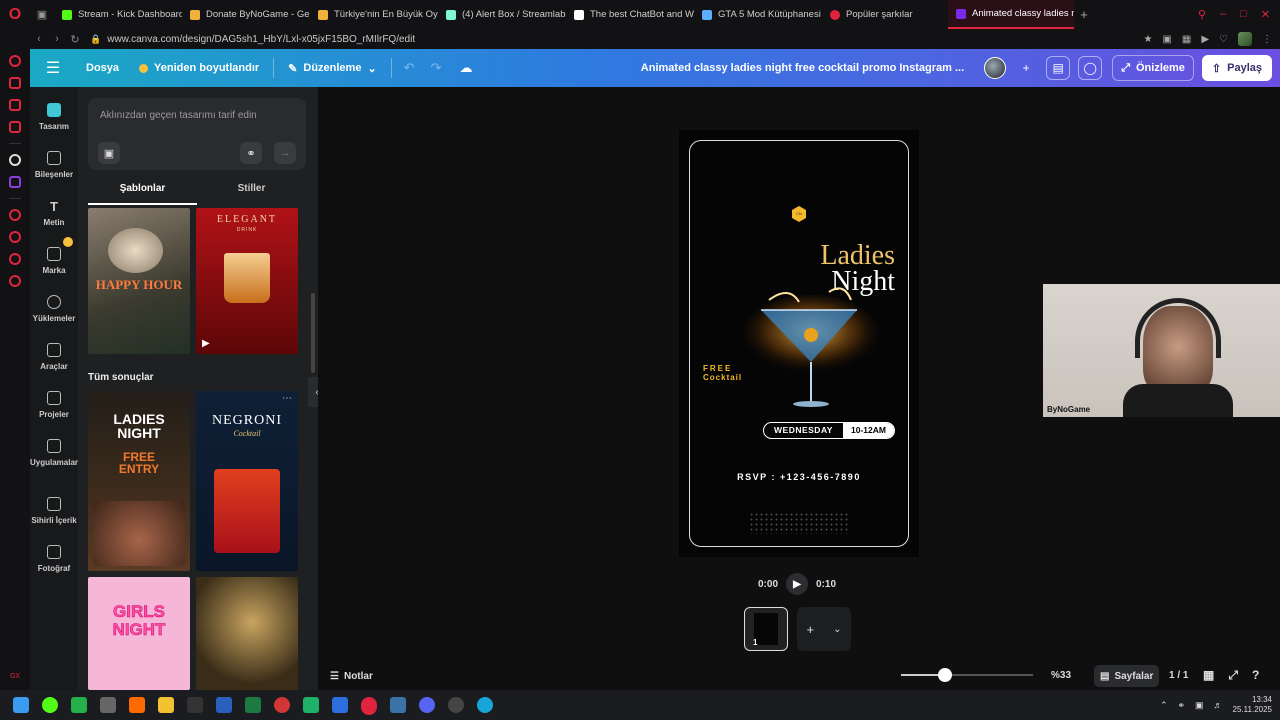  Describe the element at coordinates (758, 14) in the screenshot. I see `tab-gta5mods: GTA 5 Mod Kütüphanesi` at that location.